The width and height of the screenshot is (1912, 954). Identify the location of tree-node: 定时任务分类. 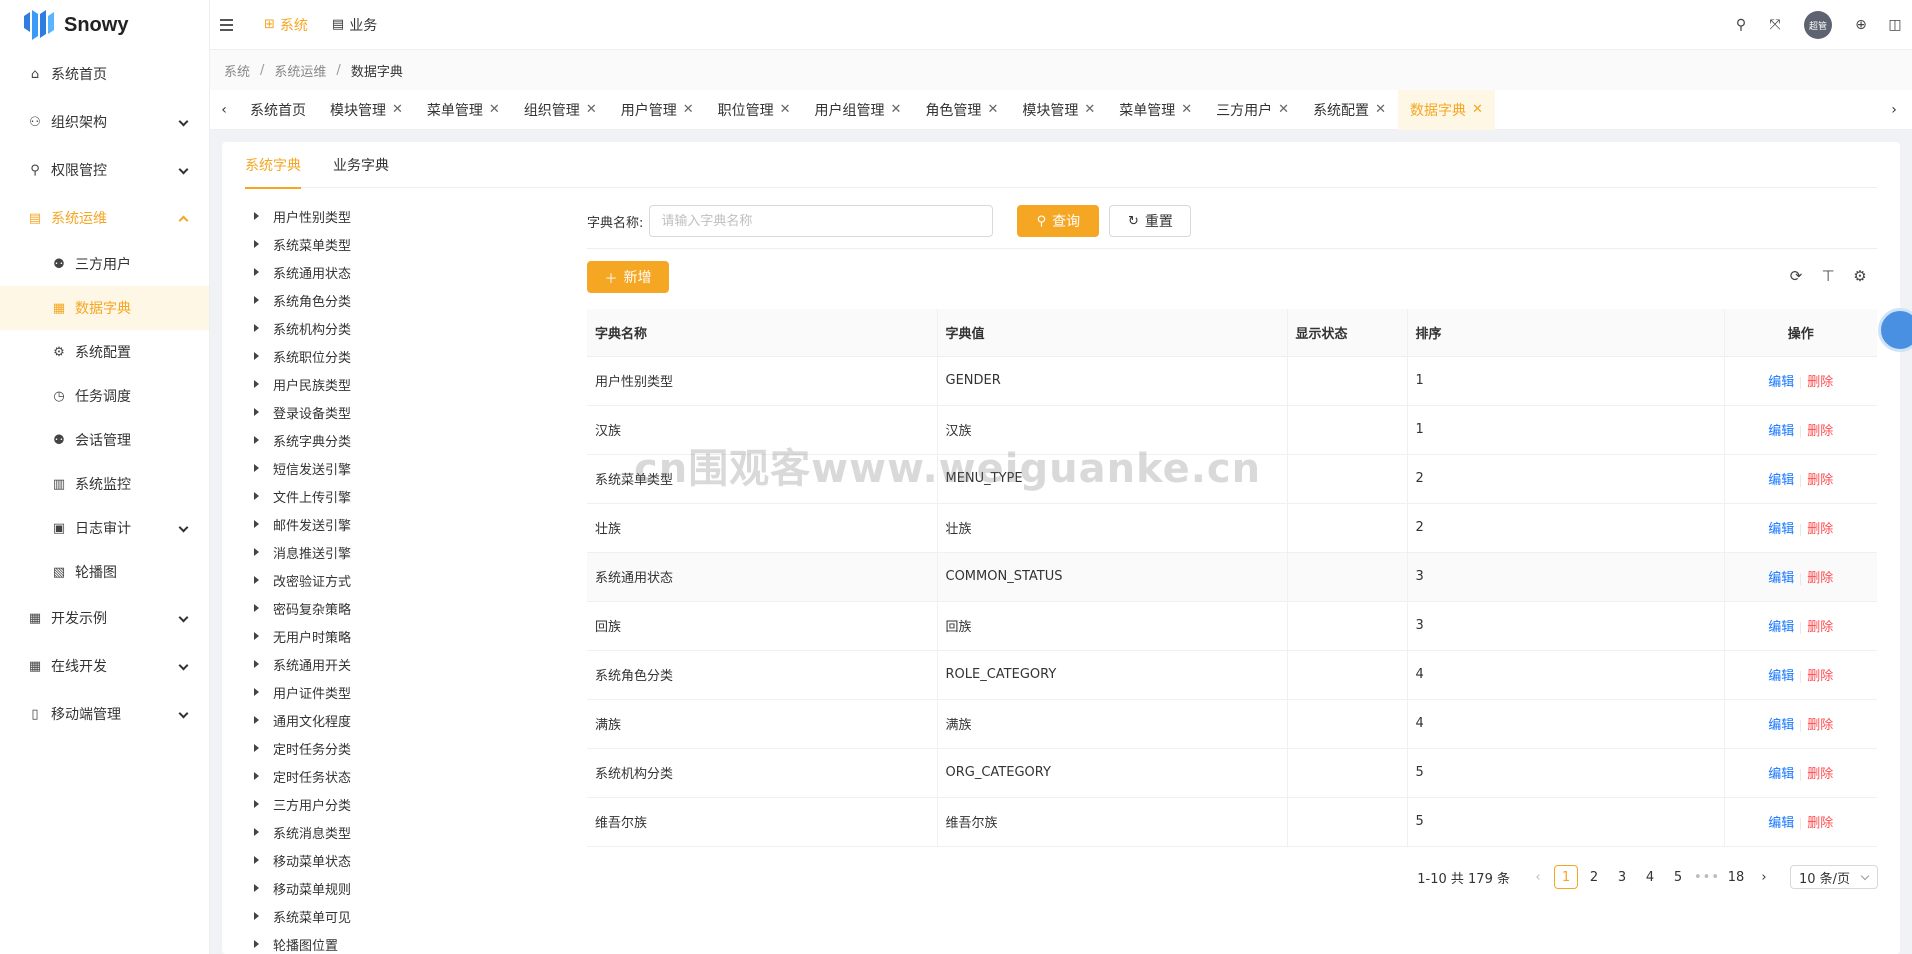
(402, 748).